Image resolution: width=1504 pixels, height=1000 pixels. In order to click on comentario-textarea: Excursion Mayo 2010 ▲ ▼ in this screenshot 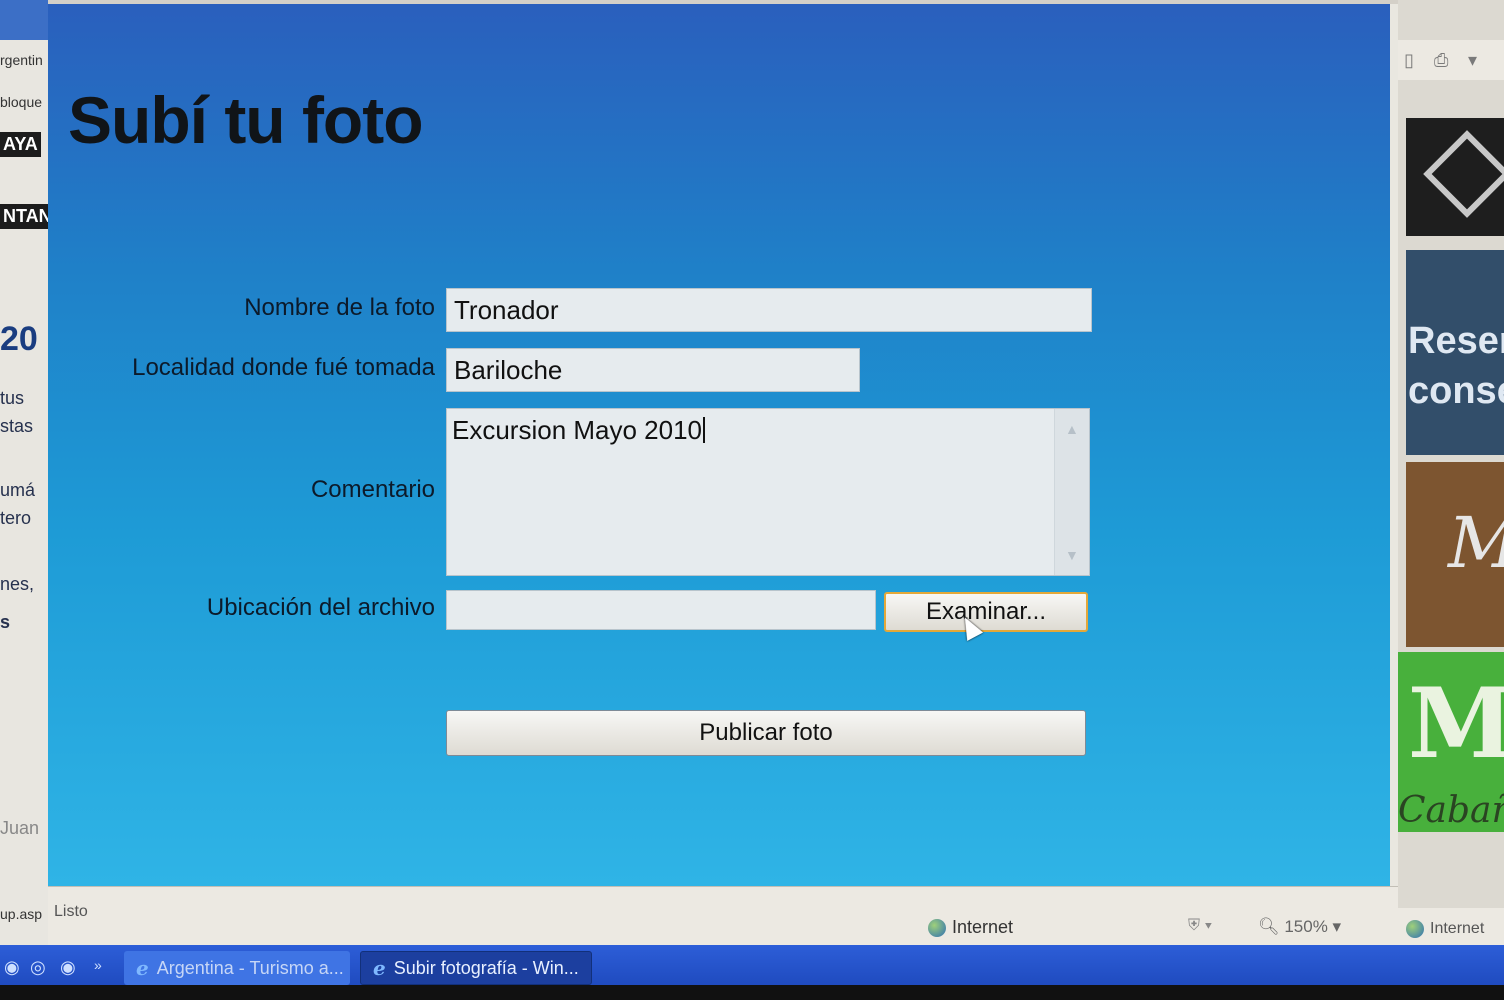, I will do `click(768, 492)`.